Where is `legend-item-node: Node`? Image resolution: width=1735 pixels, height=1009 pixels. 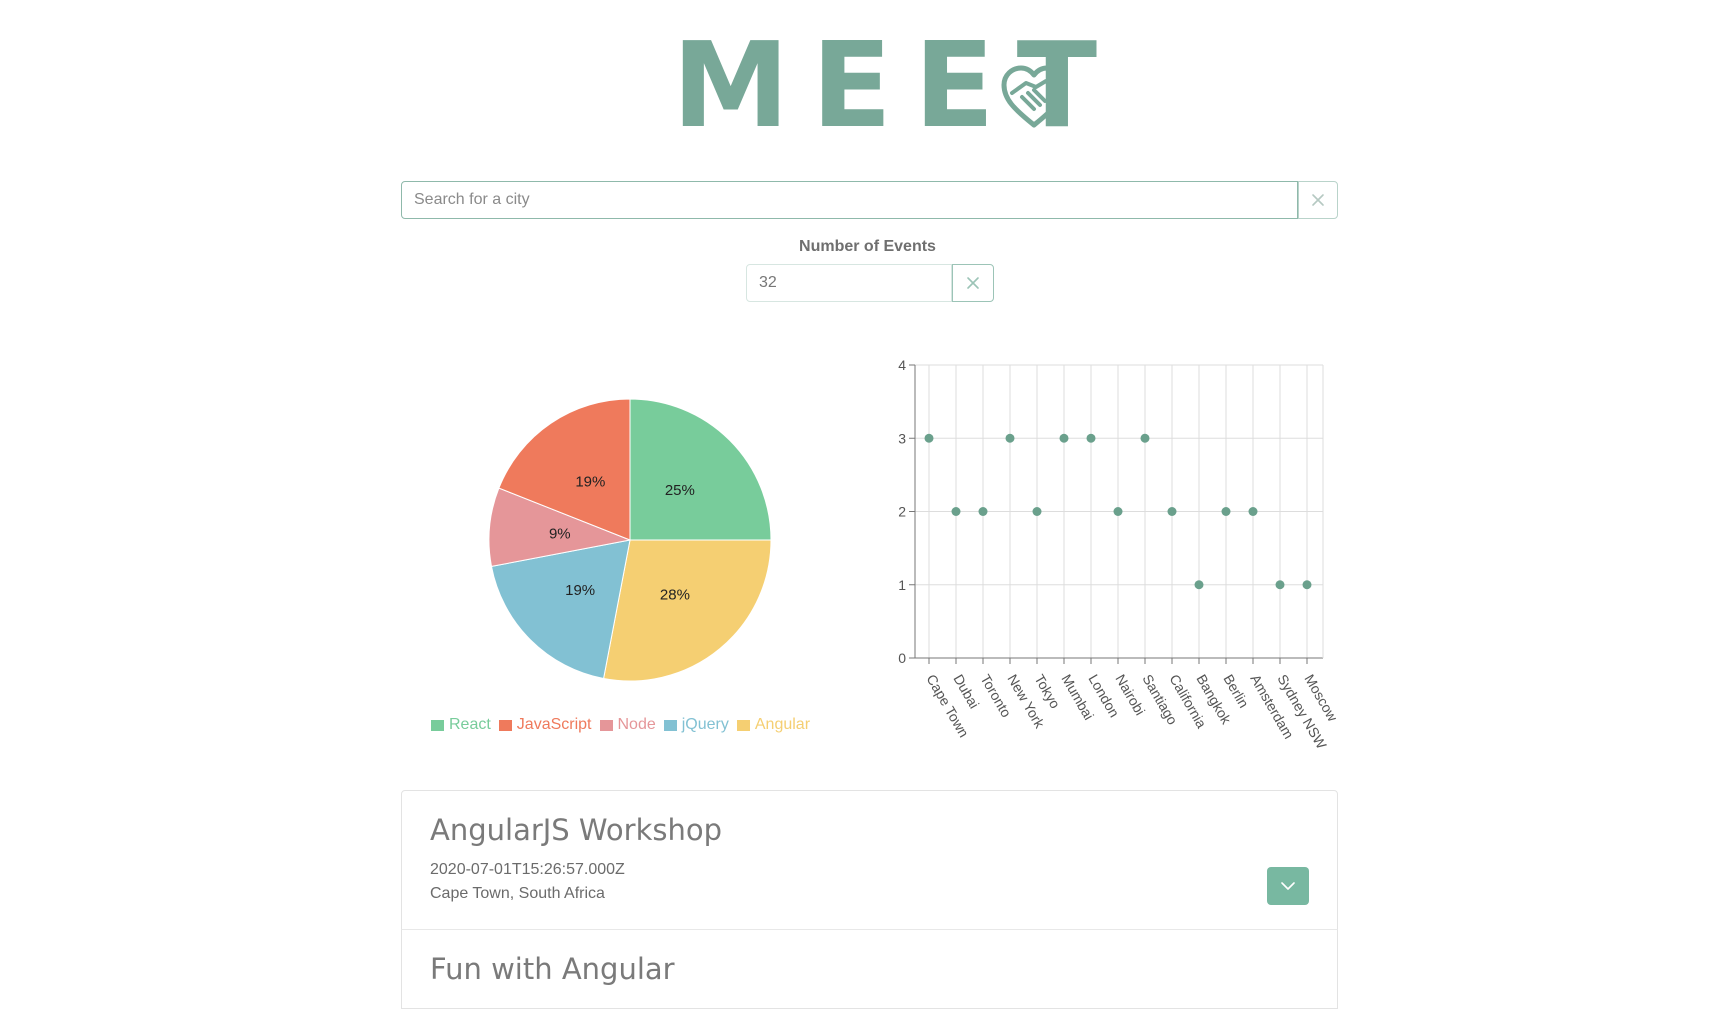 legend-item-node: Node is located at coordinates (627, 725).